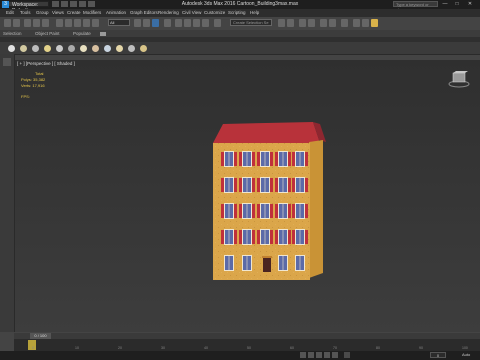 The image size is (480, 360). What do you see at coordinates (95, 48) in the screenshot?
I see `system-icon` at bounding box center [95, 48].